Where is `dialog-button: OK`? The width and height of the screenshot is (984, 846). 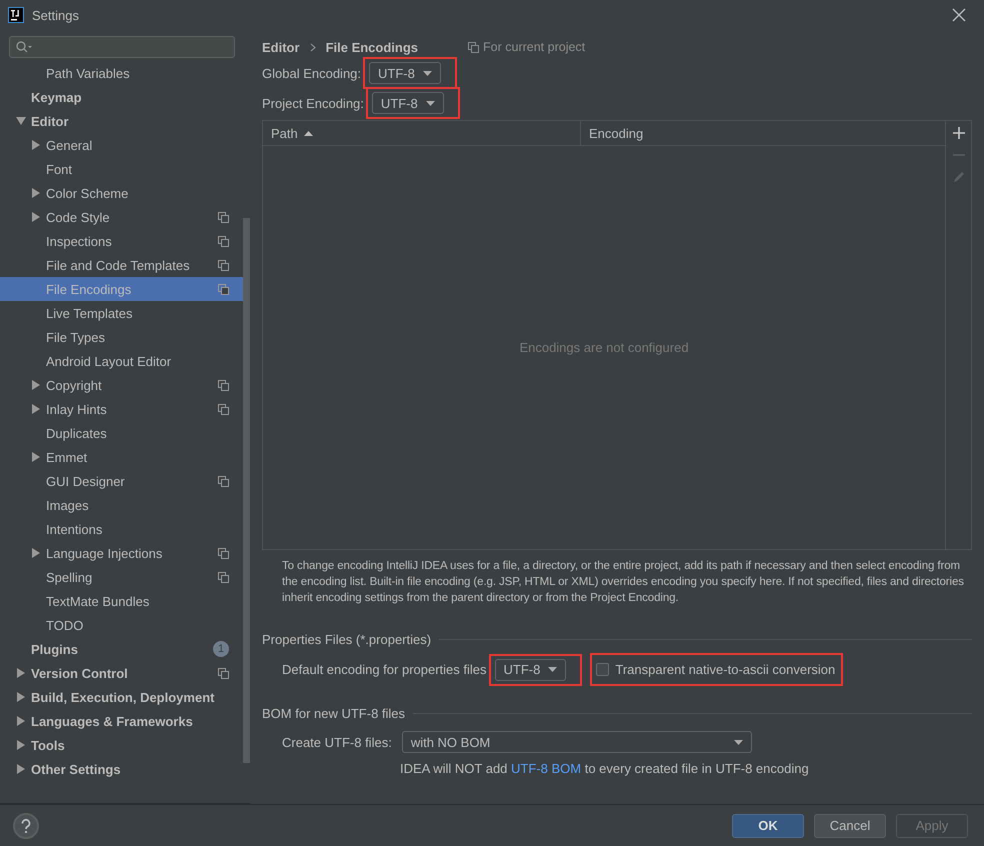
dialog-button: OK is located at coordinates (768, 826).